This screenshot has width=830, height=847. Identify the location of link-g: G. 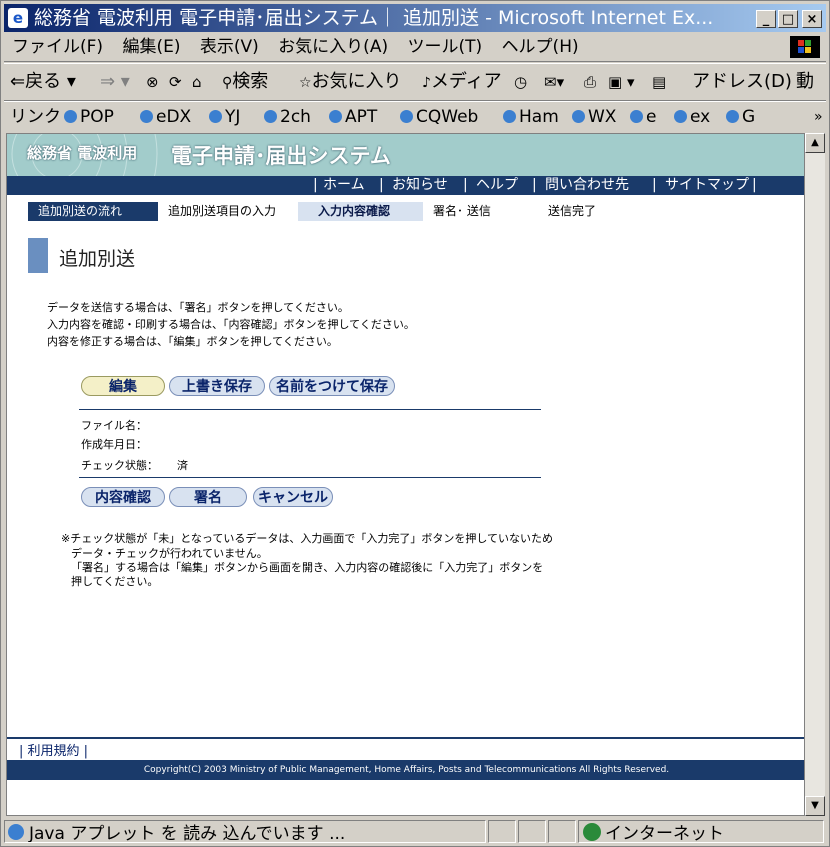
(740, 117).